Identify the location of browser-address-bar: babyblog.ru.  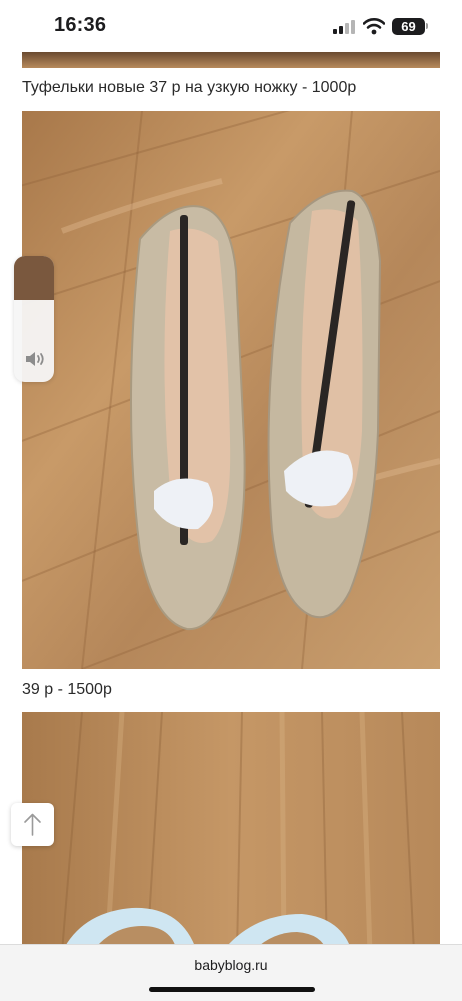
(231, 972).